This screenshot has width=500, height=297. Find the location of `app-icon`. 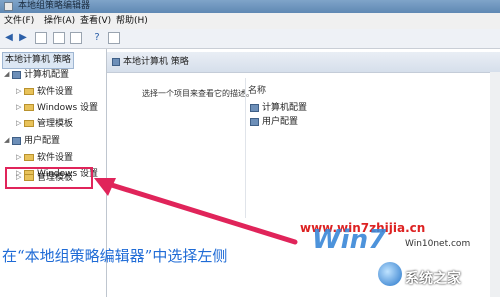

app-icon is located at coordinates (8, 6).